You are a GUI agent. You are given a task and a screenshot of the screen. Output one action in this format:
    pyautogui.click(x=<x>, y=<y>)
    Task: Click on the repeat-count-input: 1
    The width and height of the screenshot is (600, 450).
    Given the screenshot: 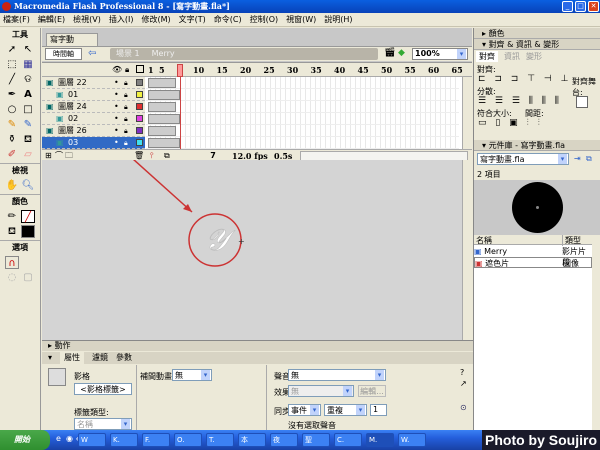 What is the action you would take?
    pyautogui.click(x=378, y=410)
    